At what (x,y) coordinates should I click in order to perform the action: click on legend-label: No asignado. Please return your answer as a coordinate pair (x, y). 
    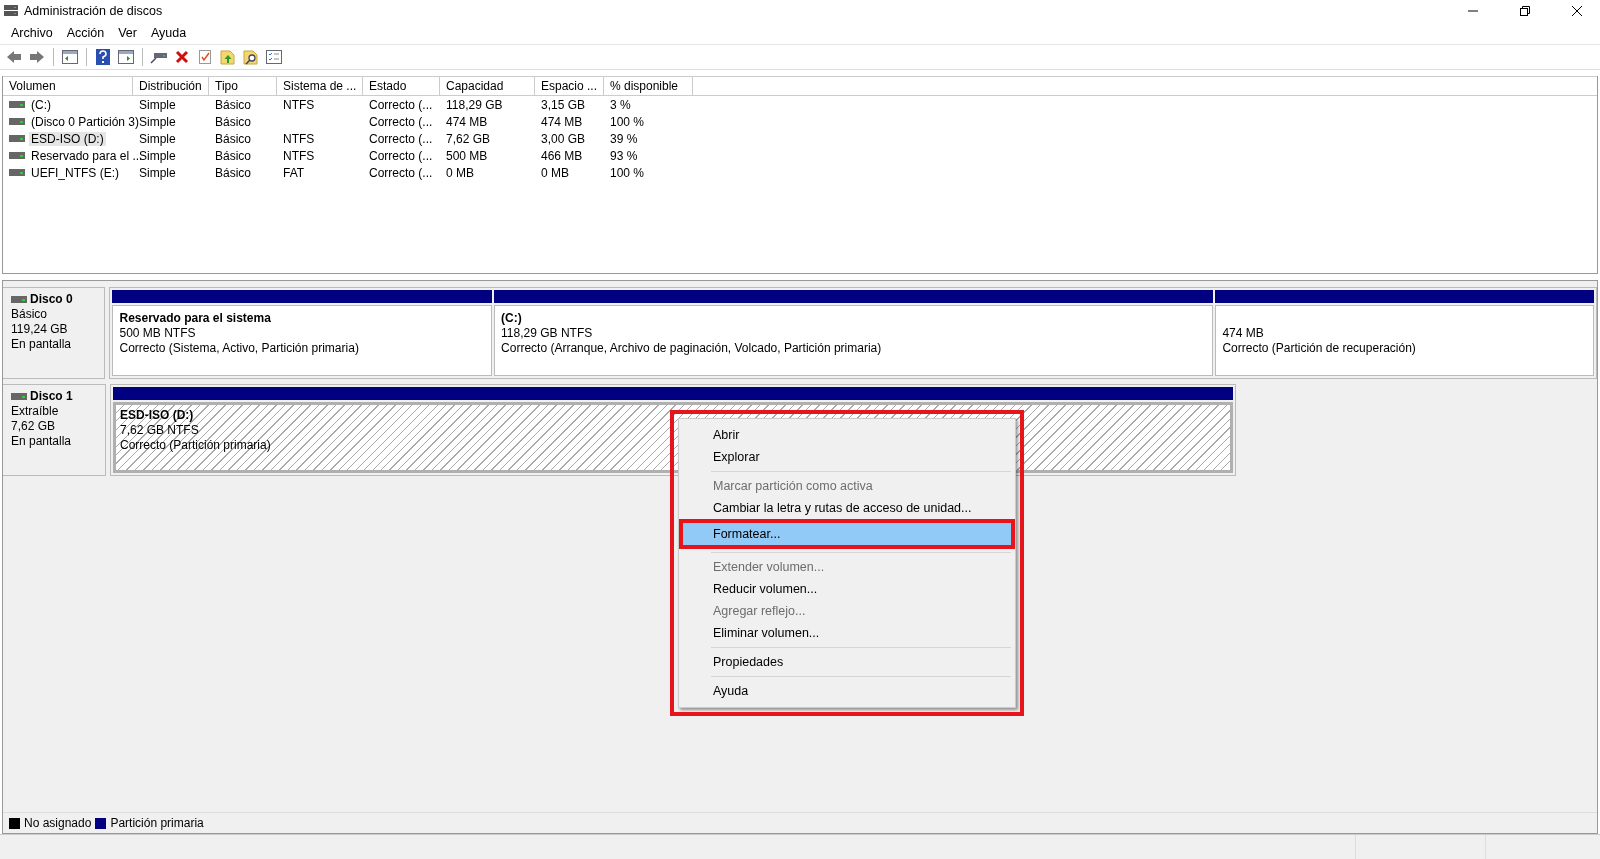
    Looking at the image, I should click on (58, 823).